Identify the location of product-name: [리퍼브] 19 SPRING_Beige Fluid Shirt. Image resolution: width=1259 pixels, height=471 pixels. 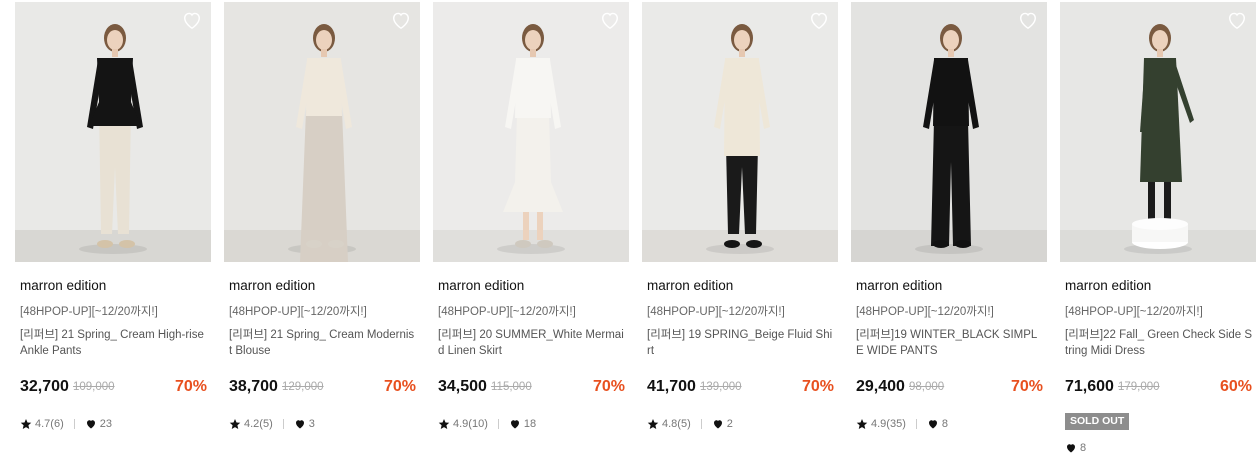
(741, 343).